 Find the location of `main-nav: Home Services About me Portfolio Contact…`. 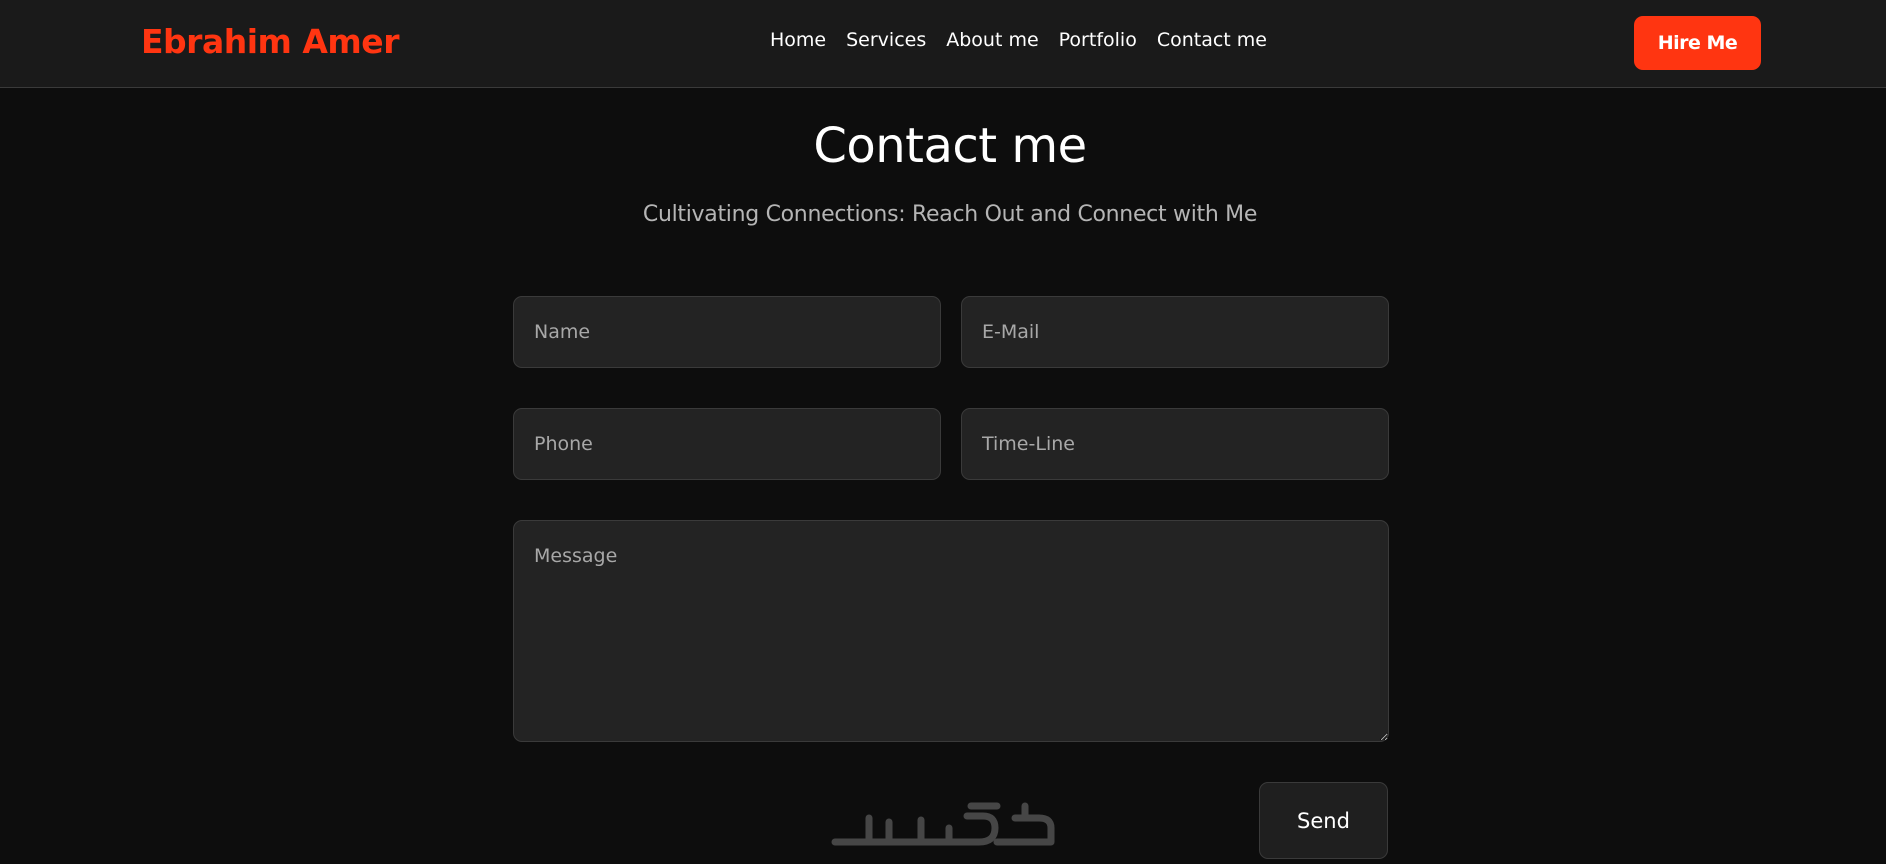

main-nav: Home Services About me Portfolio Contact… is located at coordinates (1018, 40).